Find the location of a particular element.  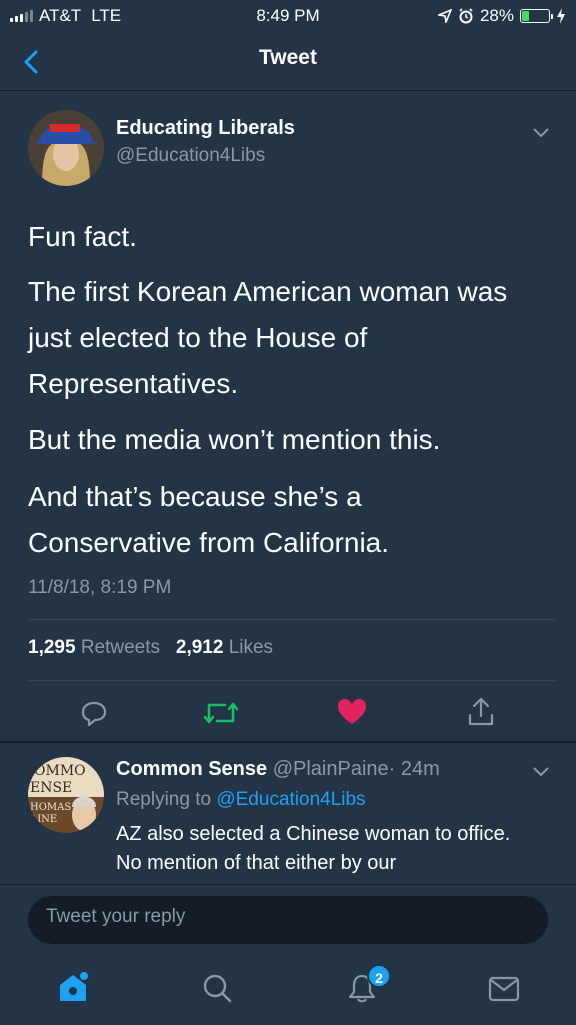

page-title: Tweet is located at coordinates (288, 57).